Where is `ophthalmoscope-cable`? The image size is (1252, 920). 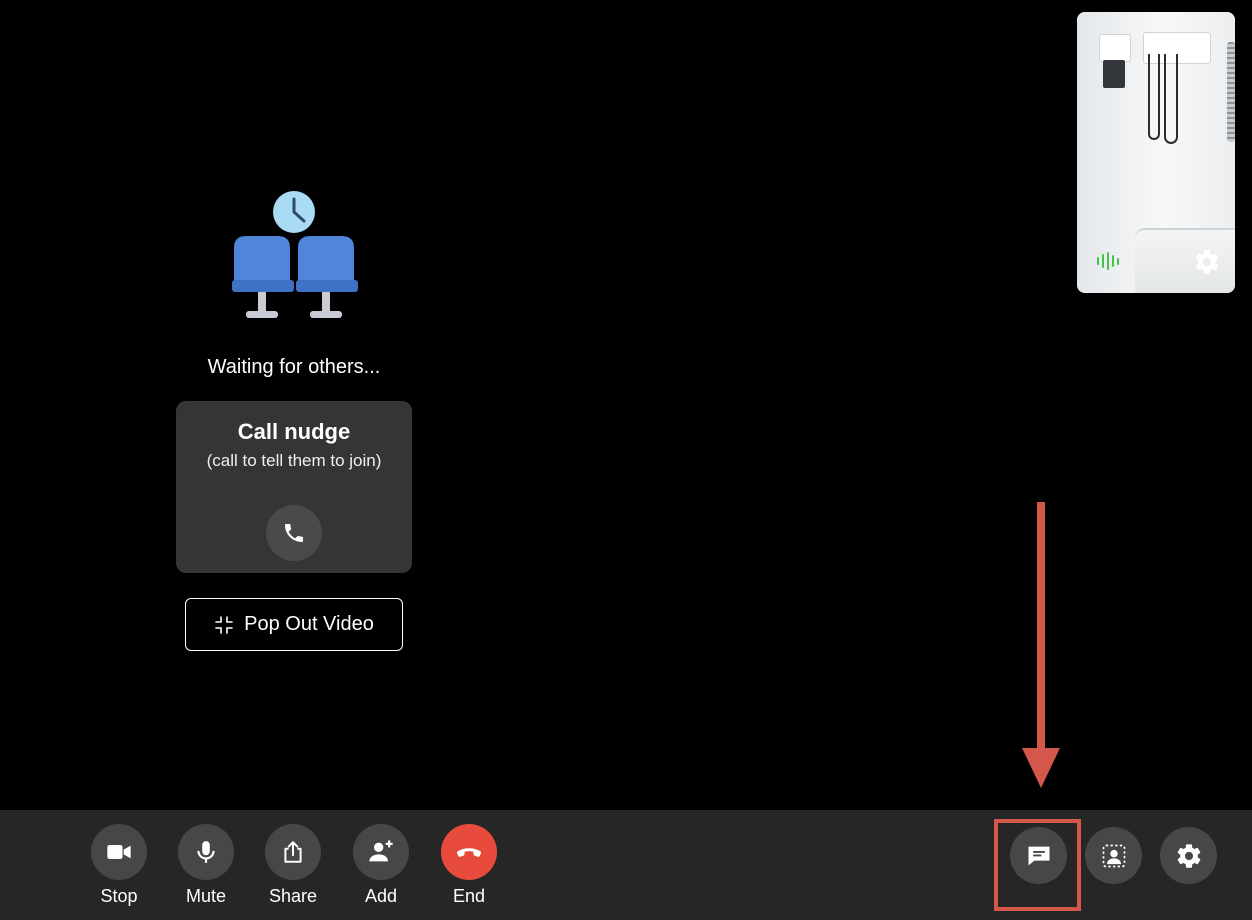 ophthalmoscope-cable is located at coordinates (1171, 99).